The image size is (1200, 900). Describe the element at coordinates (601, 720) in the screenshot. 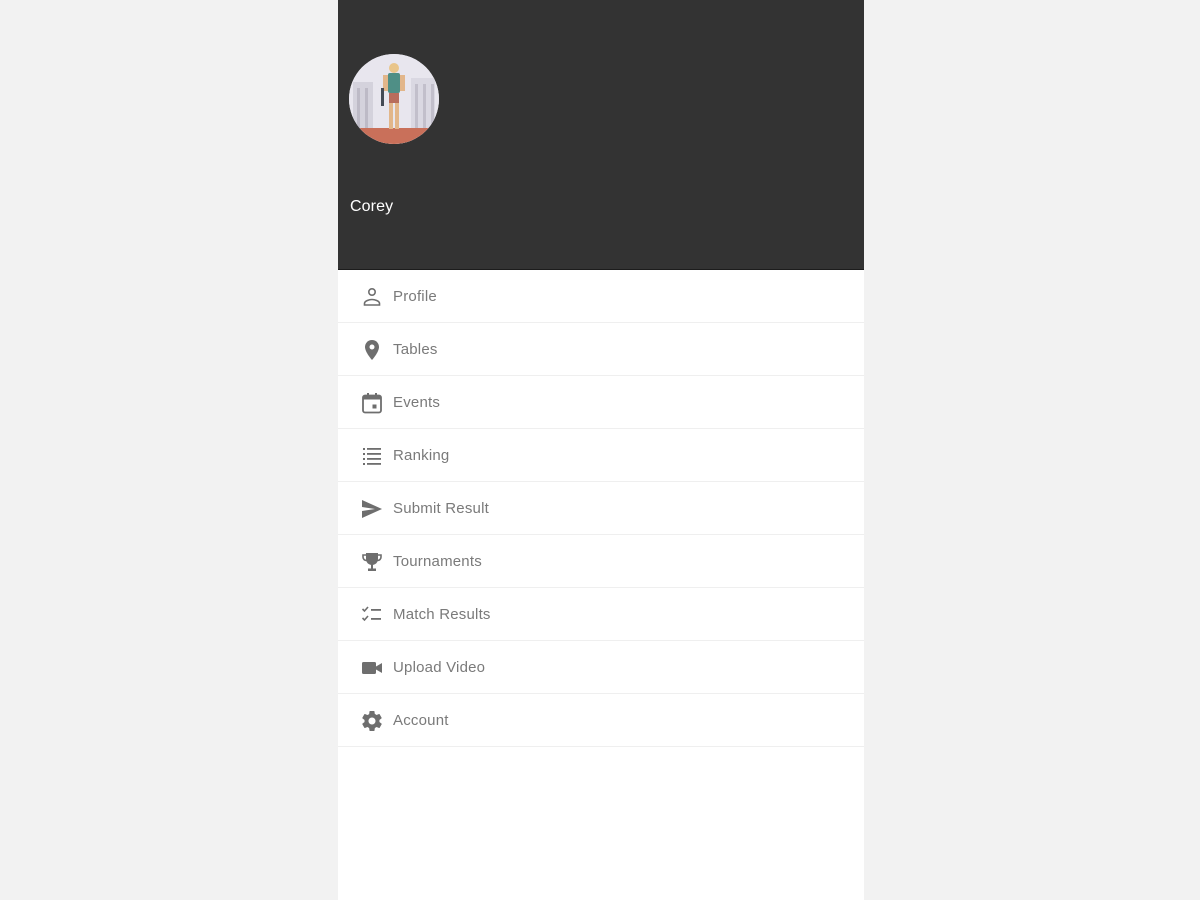

I see `menu-item-account: Account` at that location.